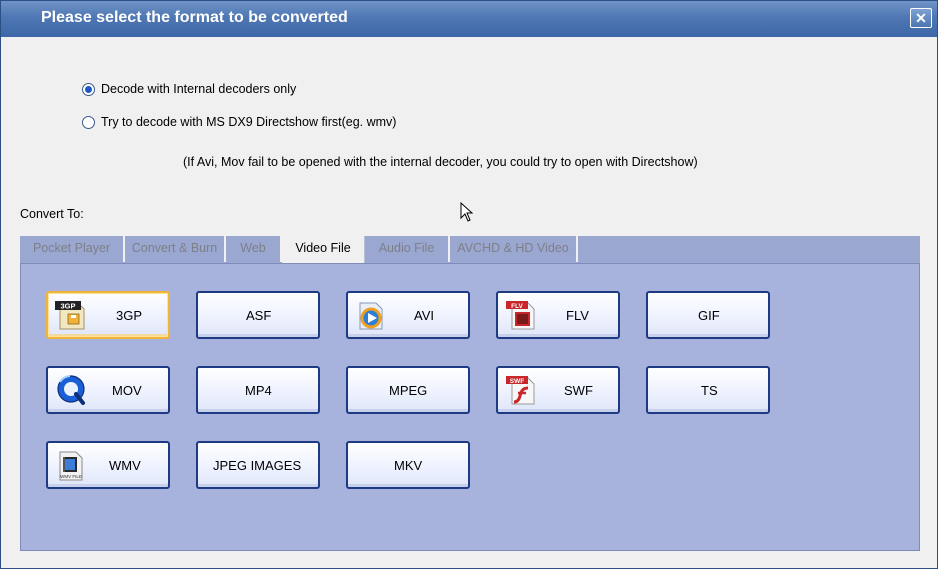 The width and height of the screenshot is (938, 569). I want to click on format-label: MPEG, so click(408, 390).